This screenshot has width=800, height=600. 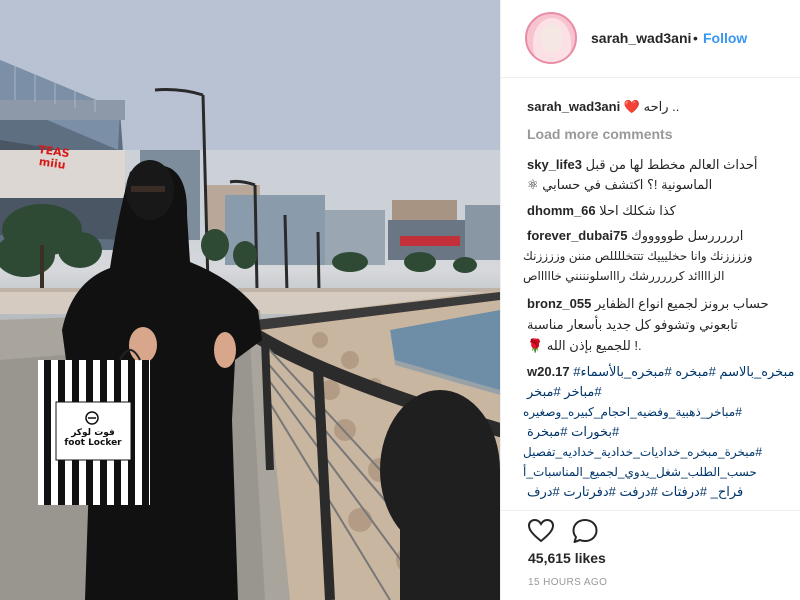 I want to click on avatar, so click(x=551, y=38).